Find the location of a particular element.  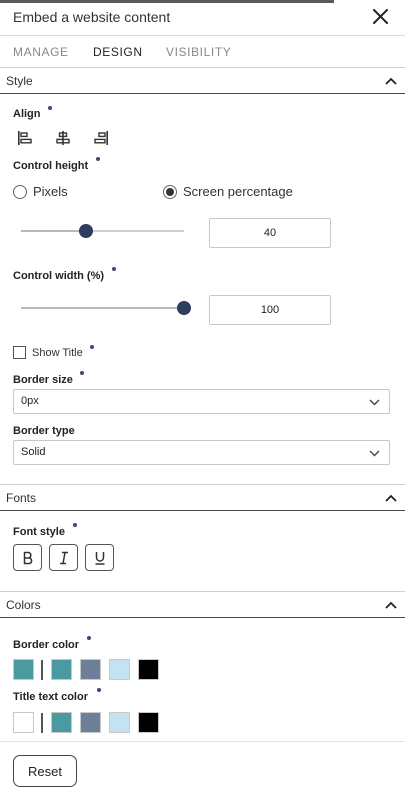

align-center-icon is located at coordinates (63, 138).